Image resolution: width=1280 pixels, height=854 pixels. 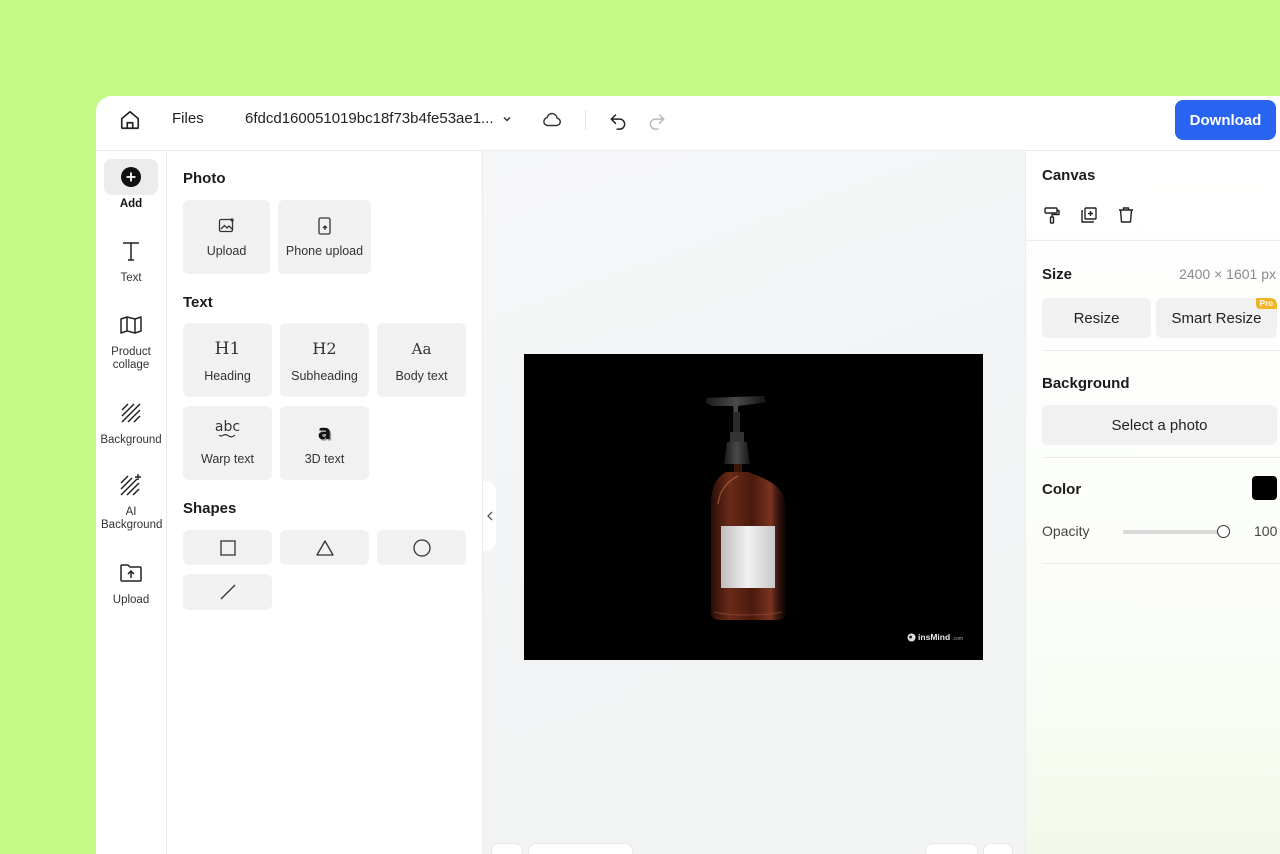 What do you see at coordinates (227, 458) in the screenshot?
I see `tile-label: Warp text` at bounding box center [227, 458].